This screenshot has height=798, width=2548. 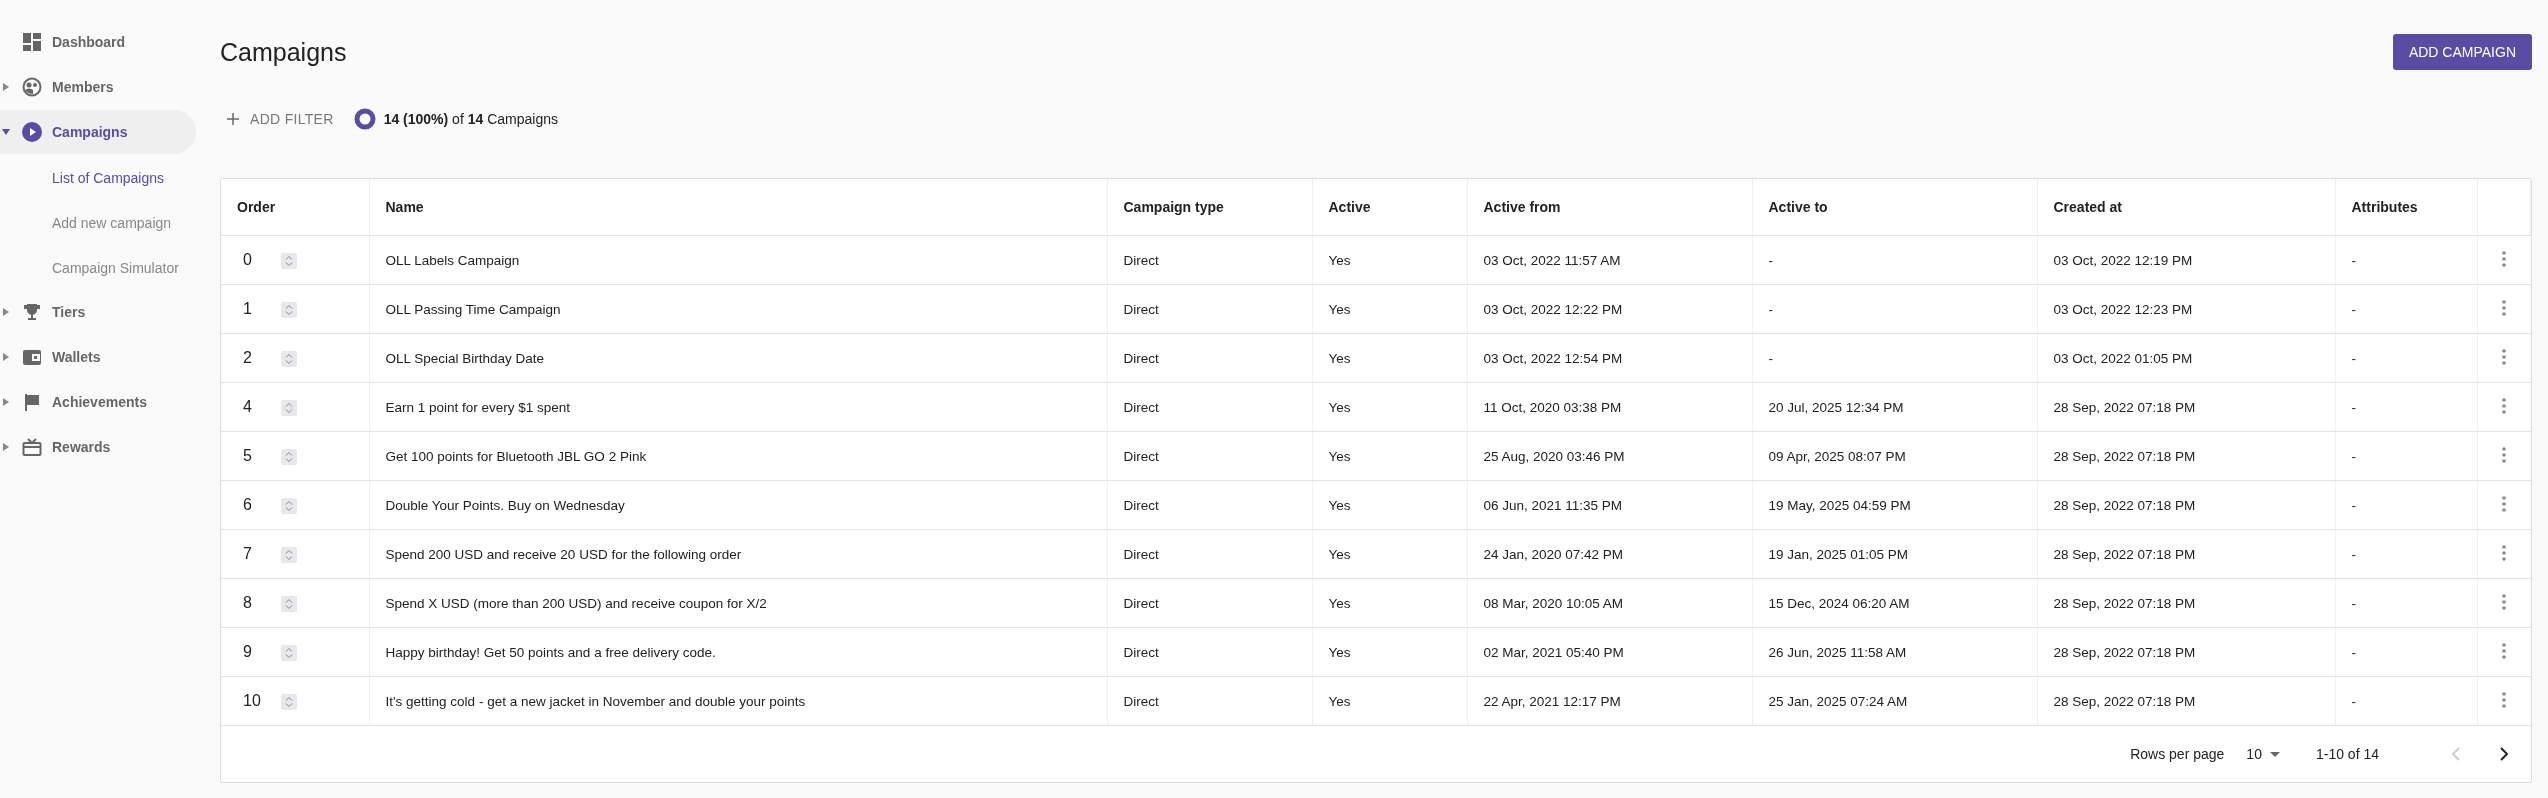 I want to click on table-cell: Spend 200 USD and receive 20 USD for the following order, so click(x=738, y=554).